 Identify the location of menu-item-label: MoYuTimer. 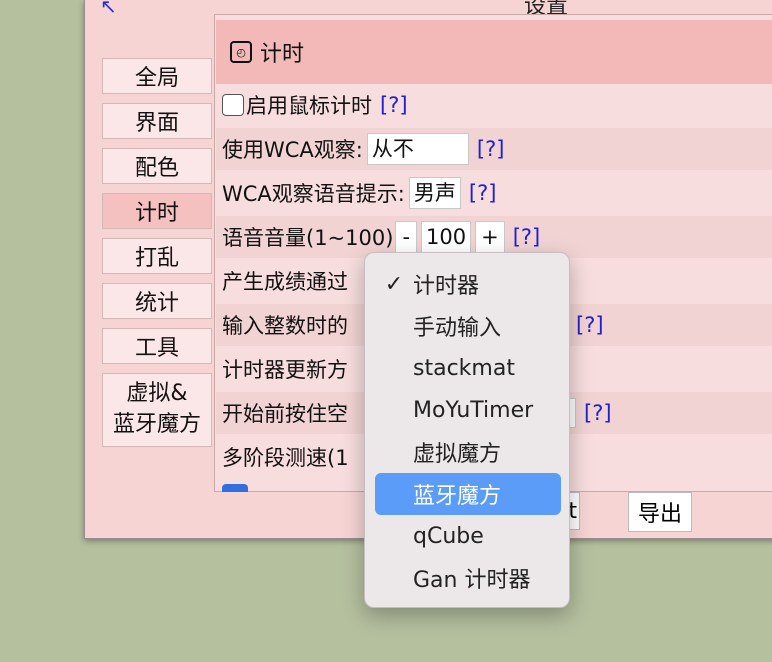
(473, 410).